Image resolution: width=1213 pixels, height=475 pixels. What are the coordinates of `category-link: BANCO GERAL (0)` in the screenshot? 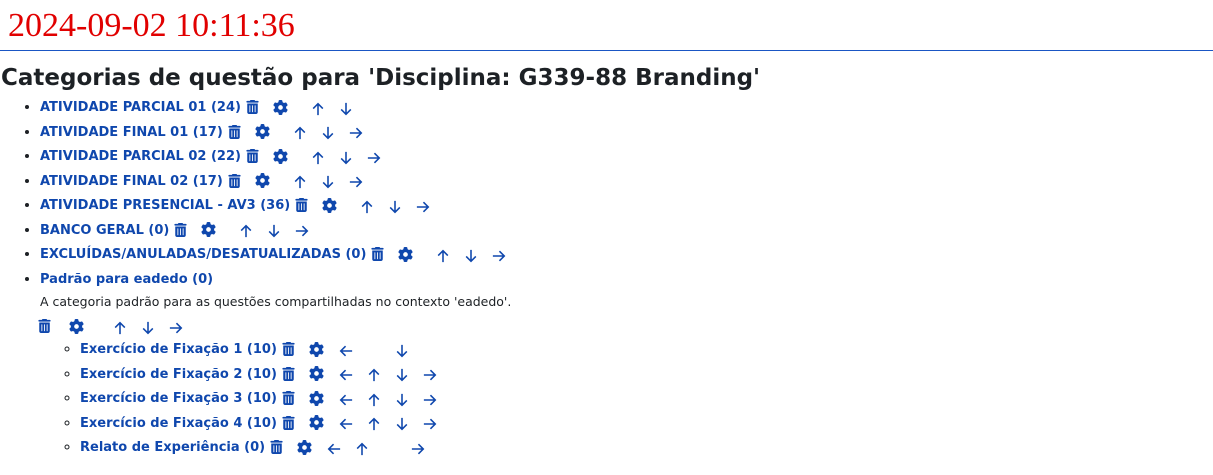 It's located at (104, 230).